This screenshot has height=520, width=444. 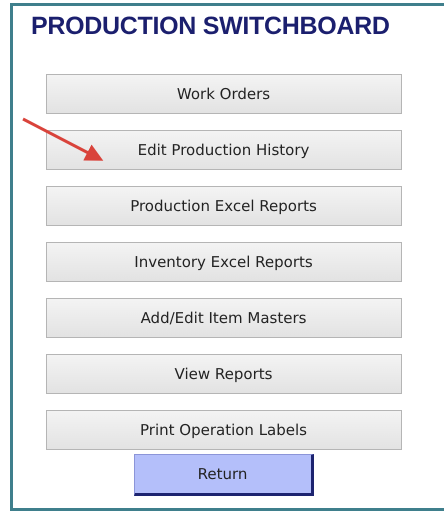 What do you see at coordinates (224, 262) in the screenshot?
I see `switchboard-button: Inventory Excel Reports` at bounding box center [224, 262].